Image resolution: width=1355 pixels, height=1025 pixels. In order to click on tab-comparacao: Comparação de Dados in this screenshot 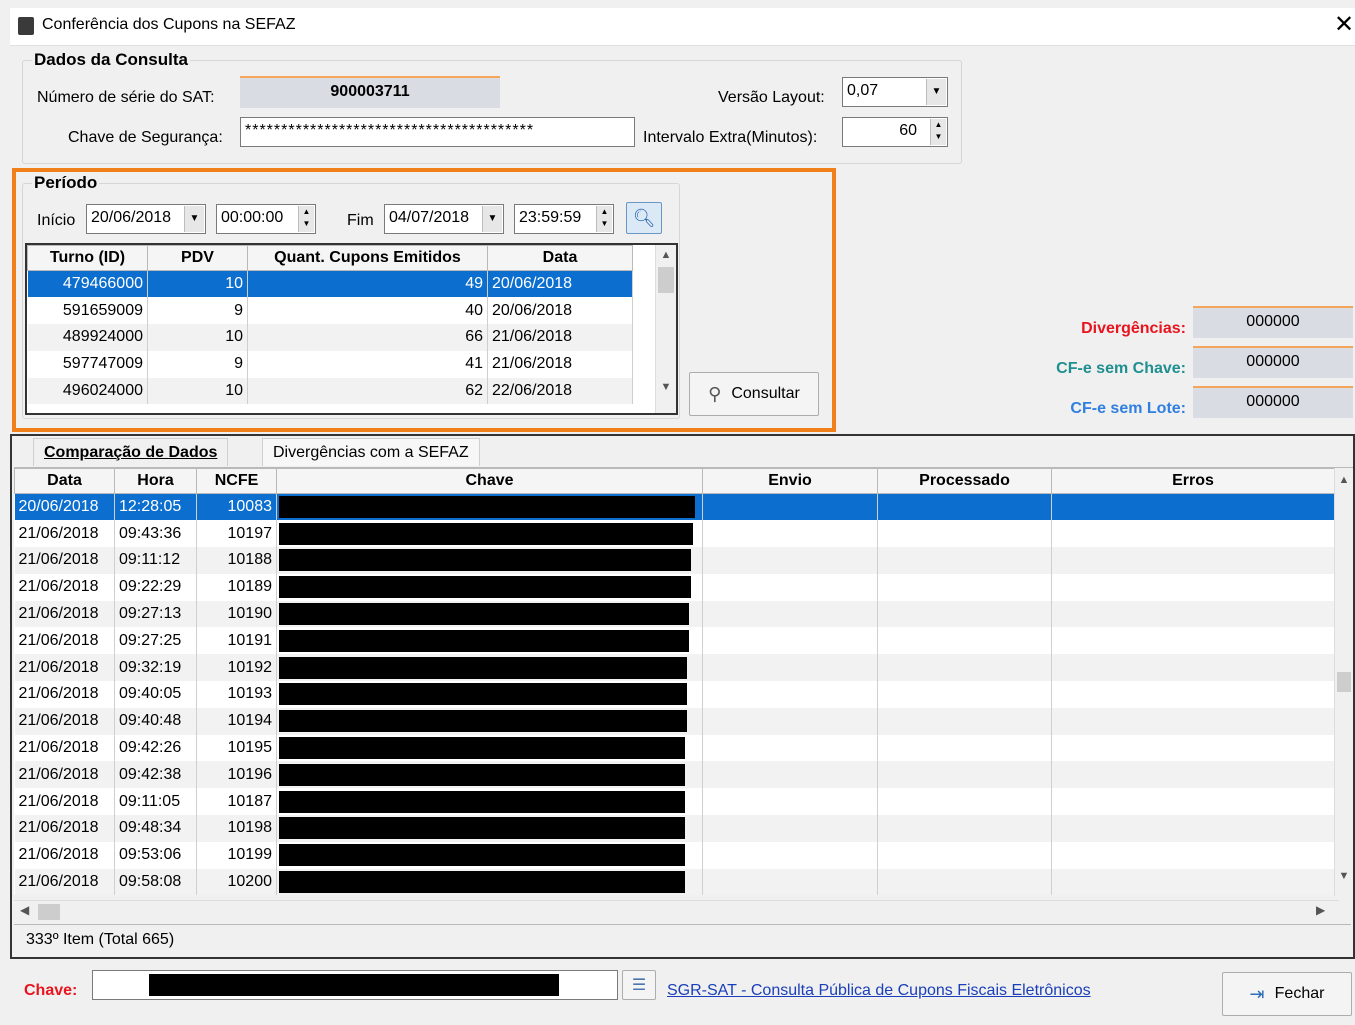, I will do `click(131, 452)`.